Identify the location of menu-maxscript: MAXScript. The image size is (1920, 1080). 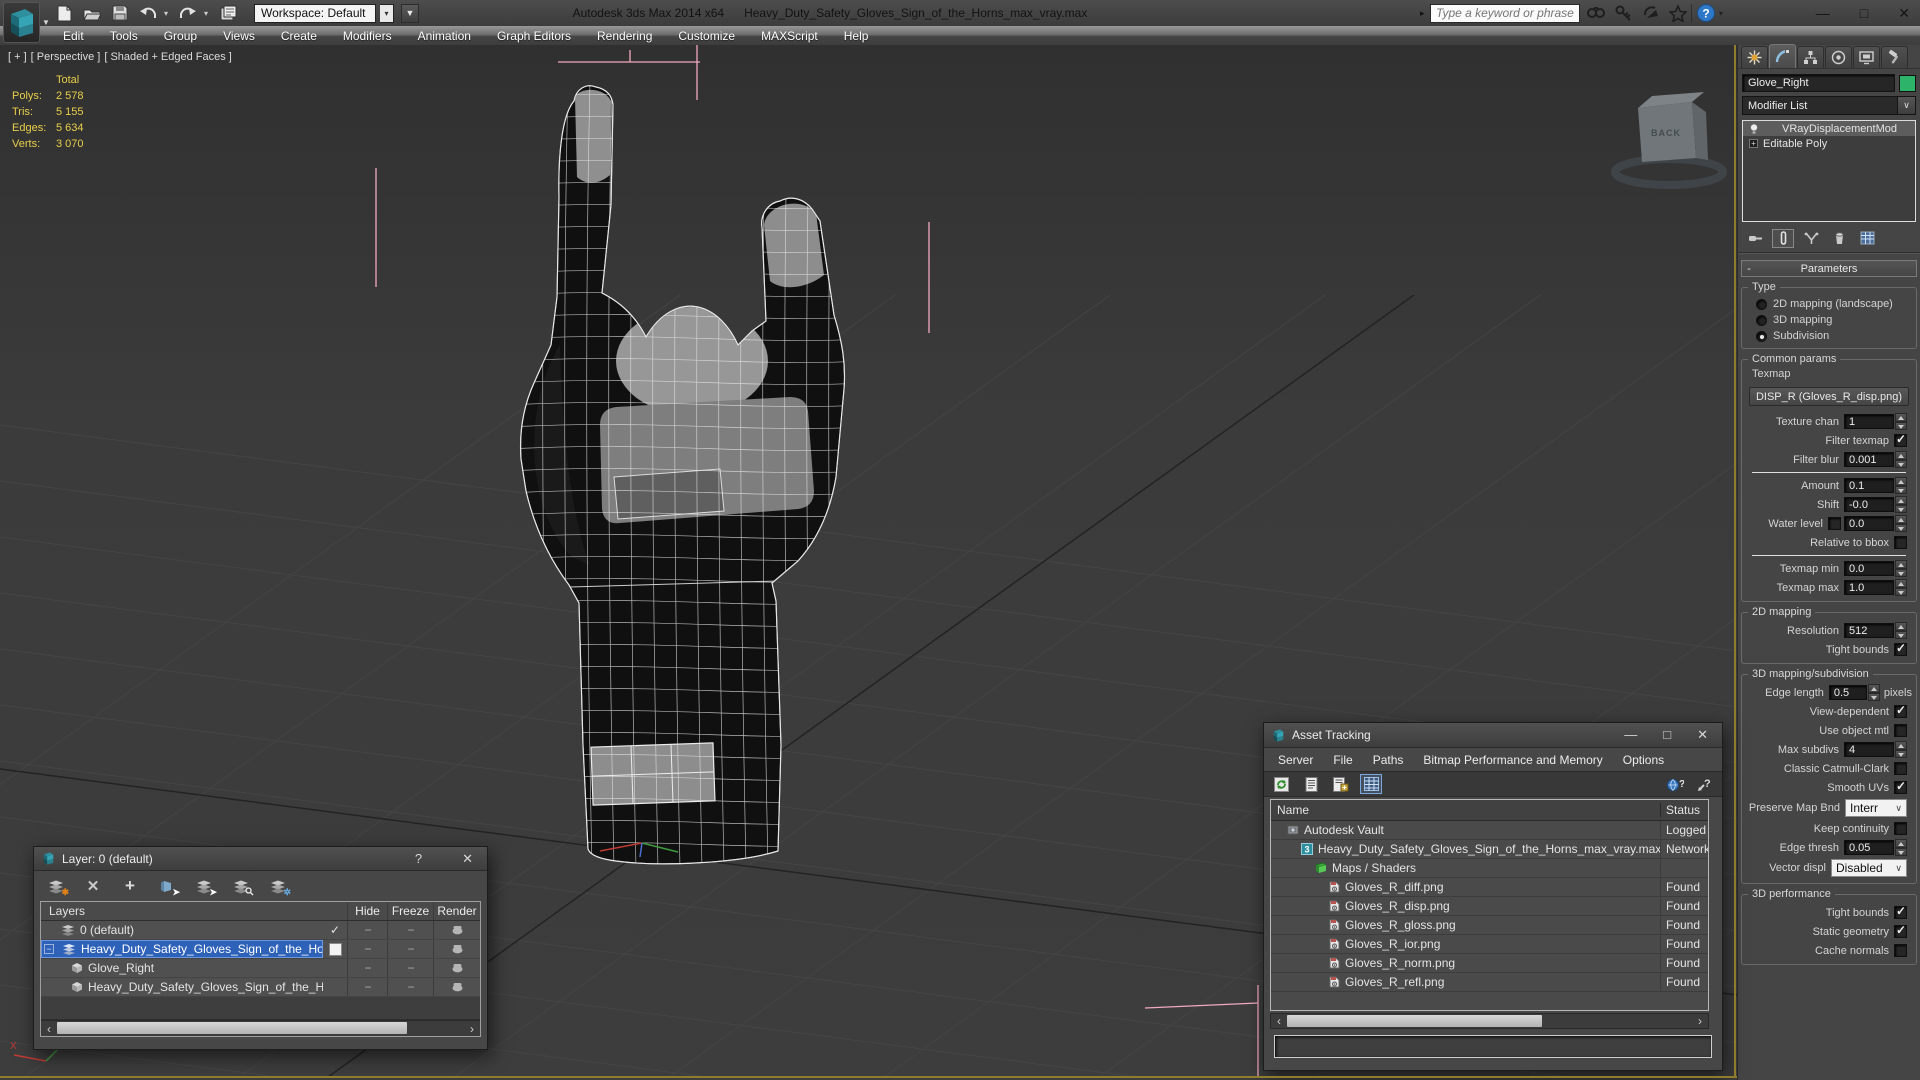
(789, 36).